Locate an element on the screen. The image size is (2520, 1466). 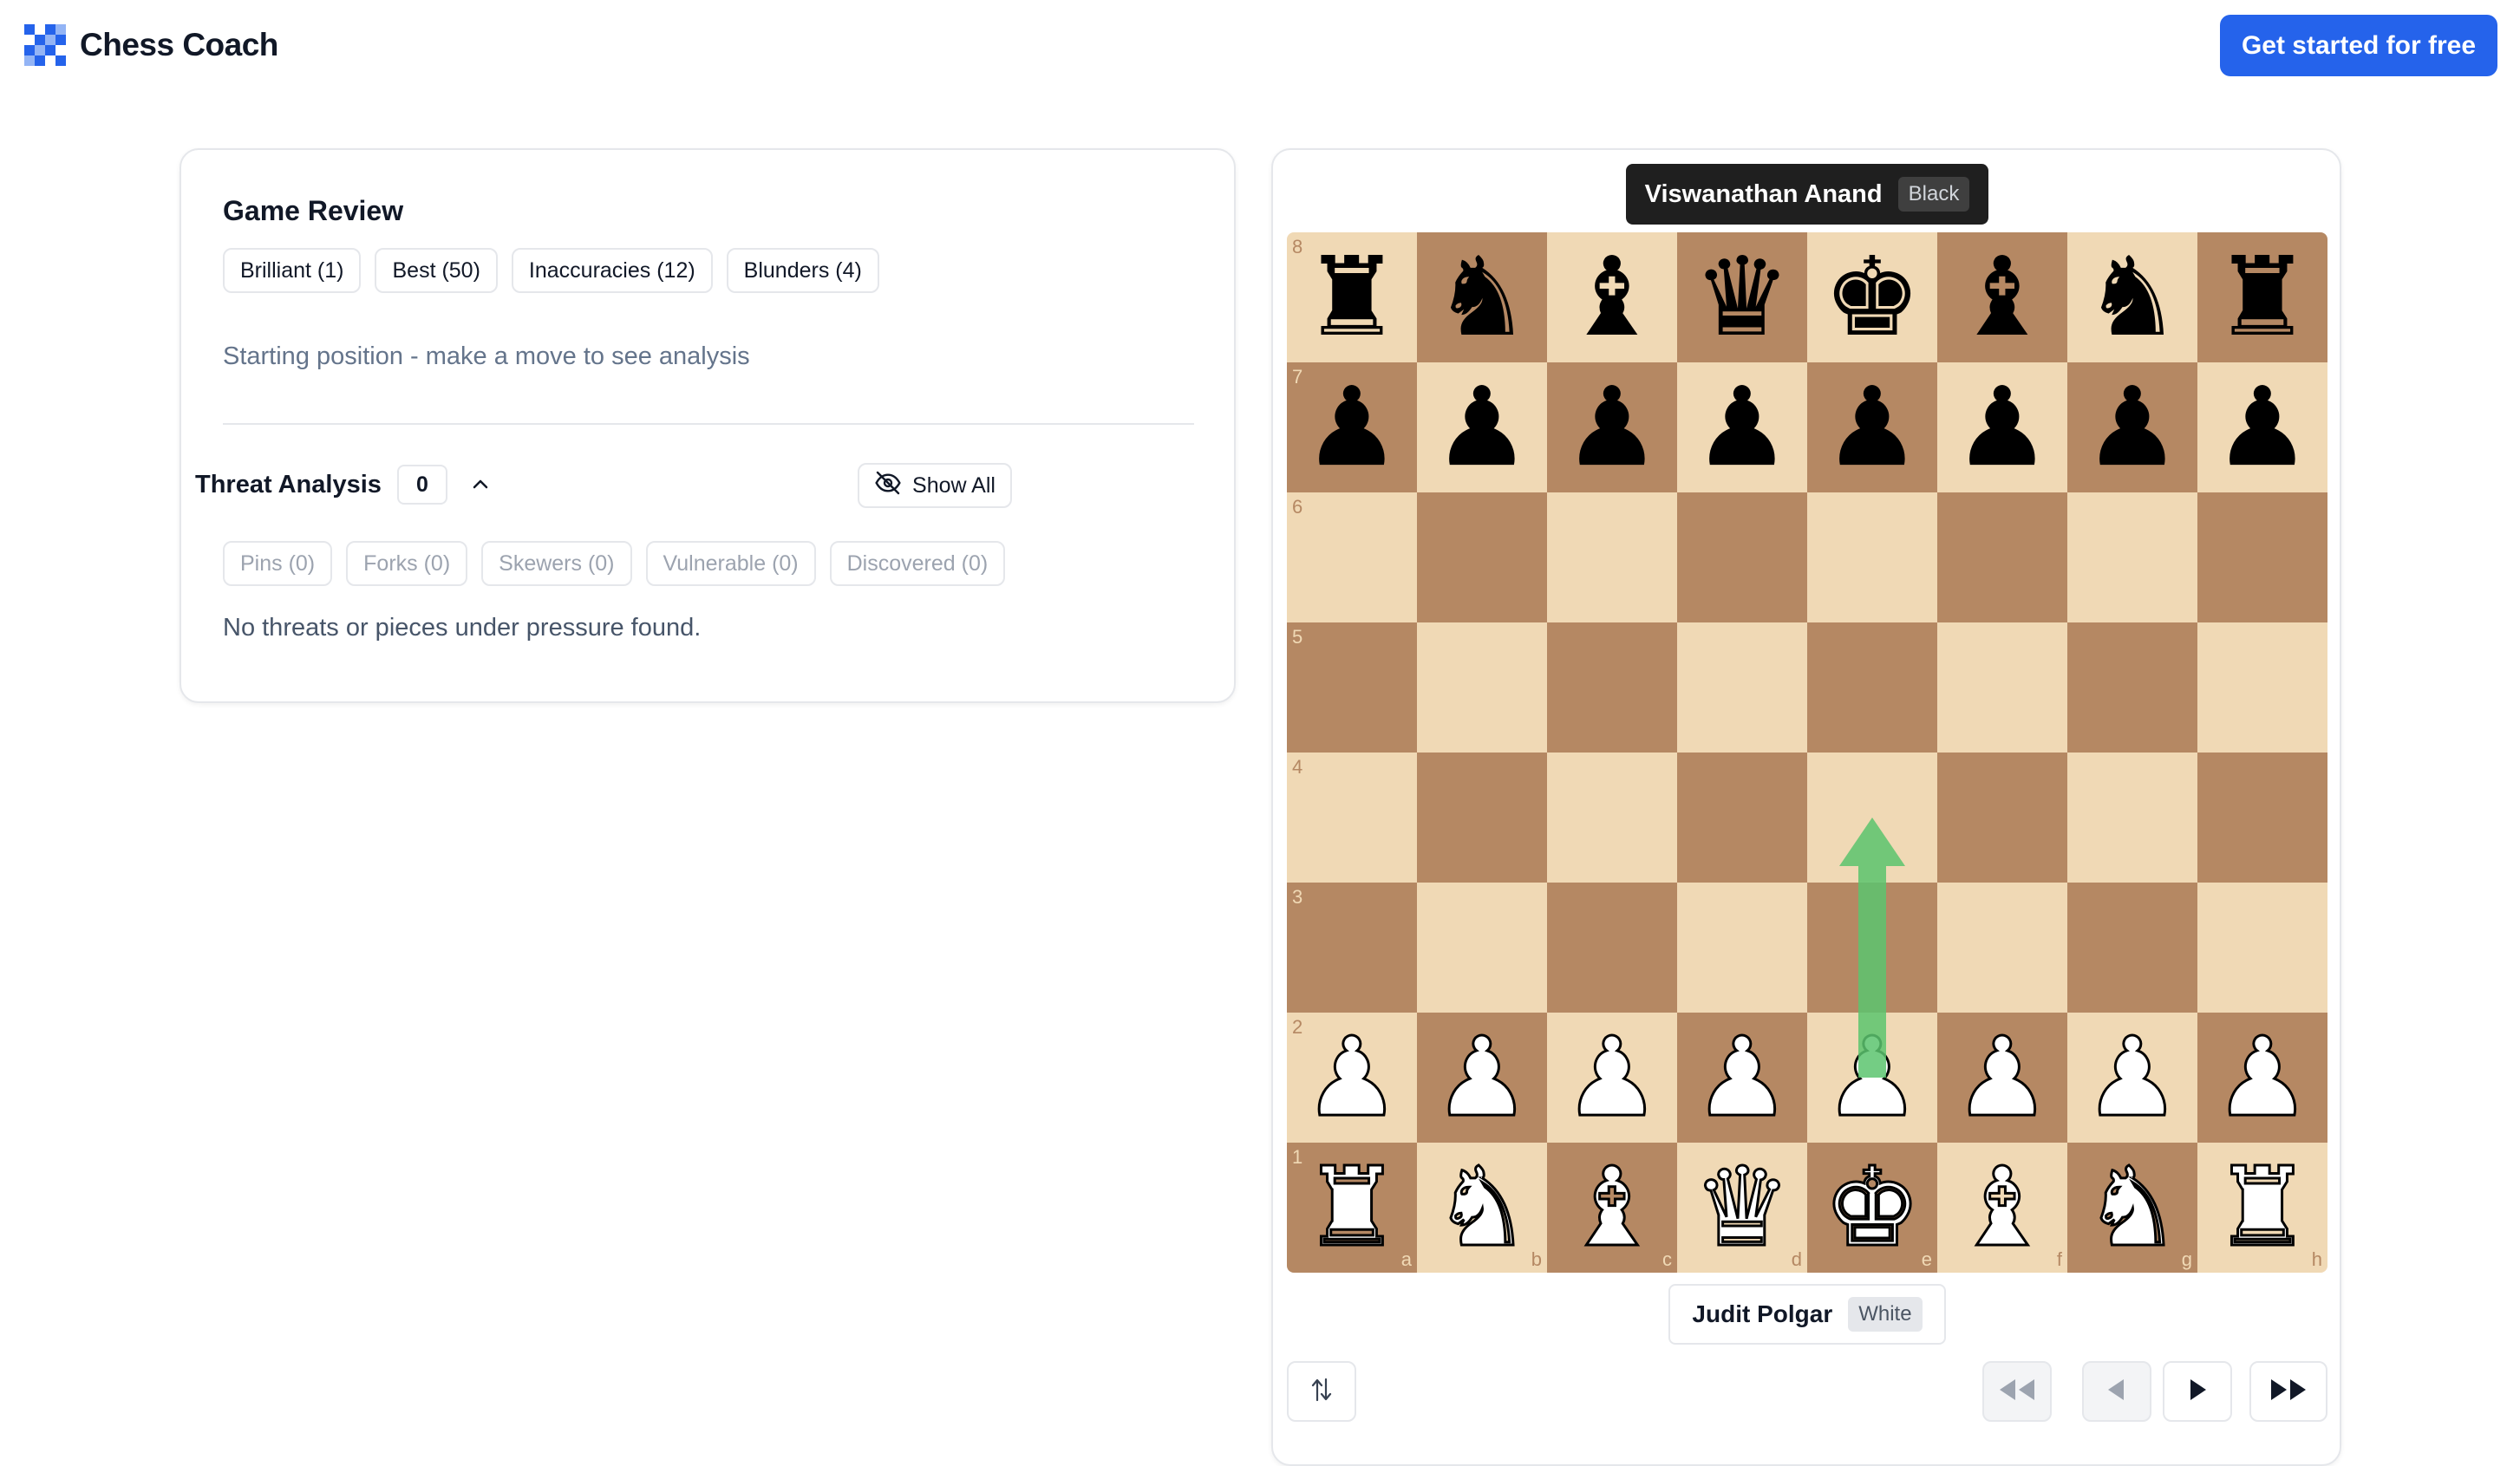
square-g7: ♟ is located at coordinates (2132, 427).